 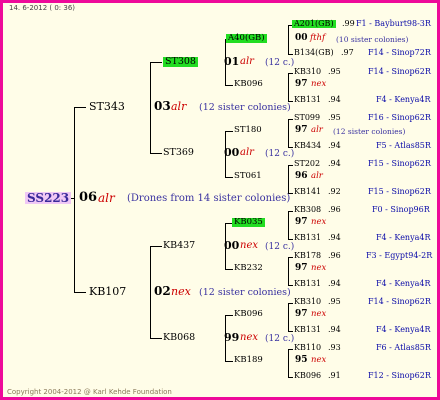 What do you see at coordinates (334, 191) in the screenshot?
I see `gen4-year: .92` at bounding box center [334, 191].